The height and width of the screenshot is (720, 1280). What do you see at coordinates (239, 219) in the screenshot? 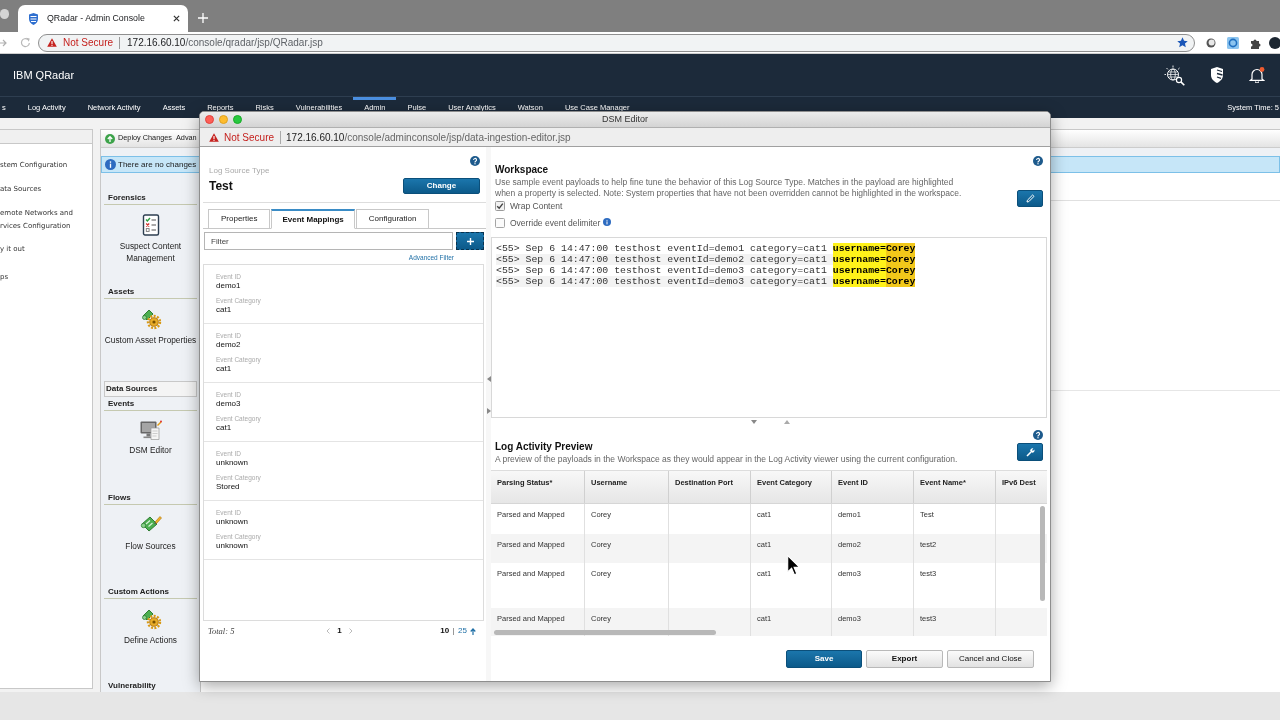
I see `tab: Properties` at bounding box center [239, 219].